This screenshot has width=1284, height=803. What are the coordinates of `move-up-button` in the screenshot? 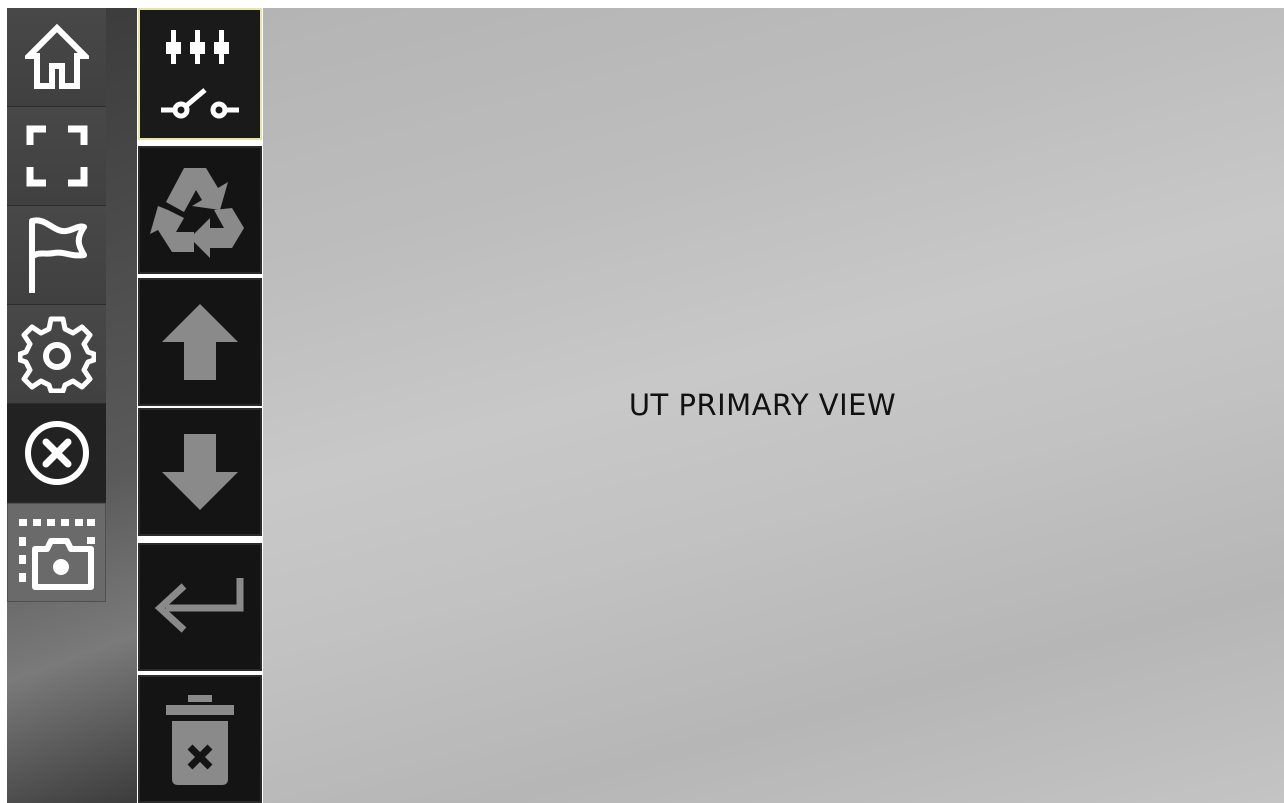 It's located at (200, 342).